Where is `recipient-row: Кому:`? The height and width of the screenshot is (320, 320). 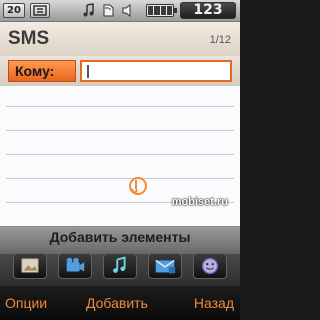
recipient-row: Кому: is located at coordinates (120, 71).